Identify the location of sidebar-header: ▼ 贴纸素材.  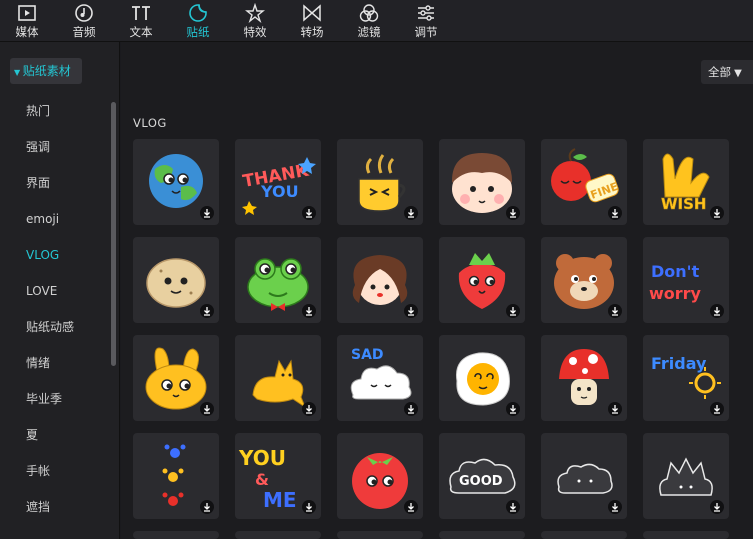
(46, 71).